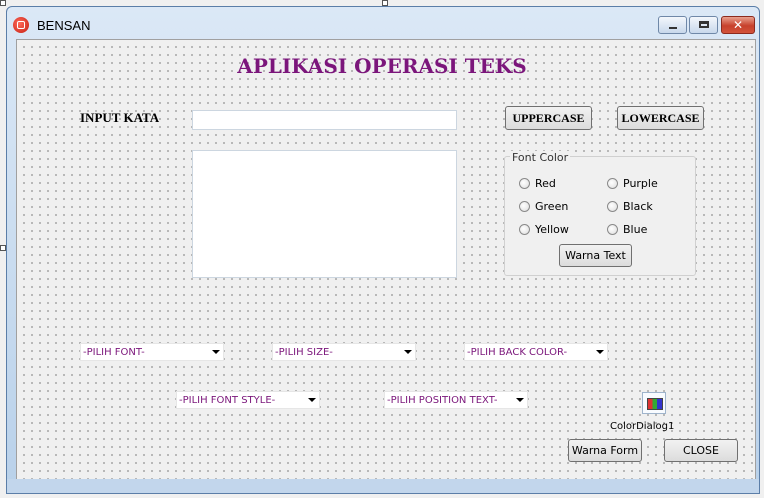  I want to click on app-icon, so click(21, 25).